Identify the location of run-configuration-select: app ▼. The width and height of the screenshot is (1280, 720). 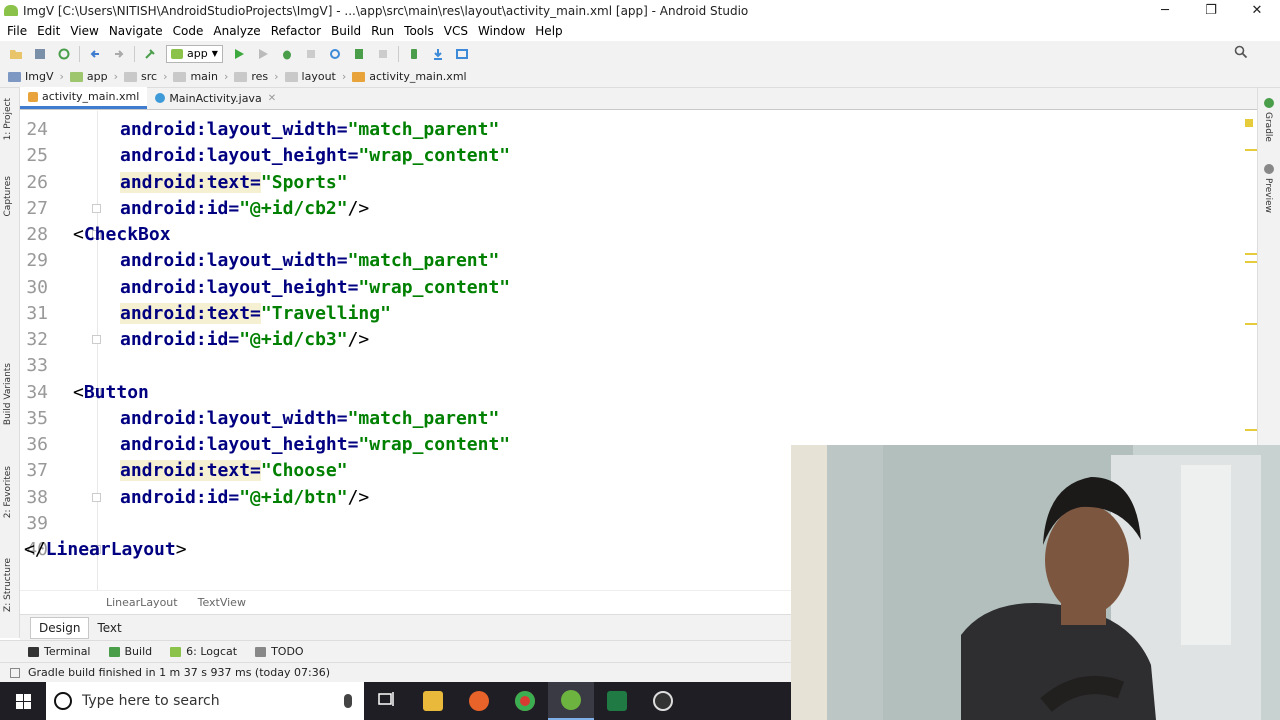
(194, 53).